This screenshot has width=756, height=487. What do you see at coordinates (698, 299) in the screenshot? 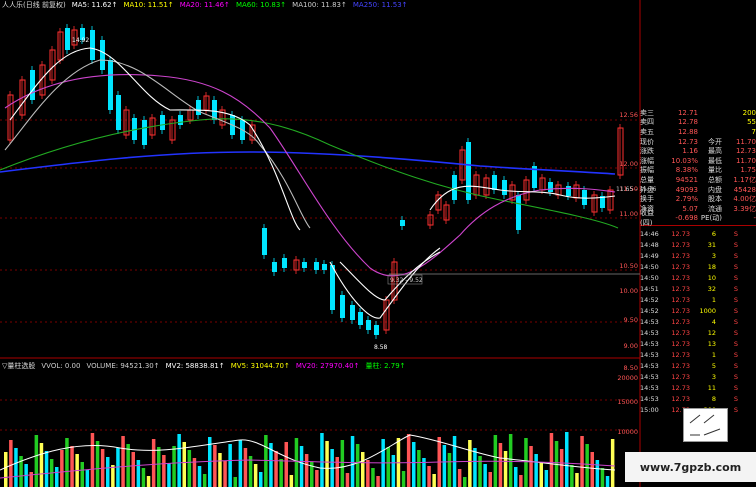
I see `tick-row: 14:52 12.73 1 S` at bounding box center [698, 299].